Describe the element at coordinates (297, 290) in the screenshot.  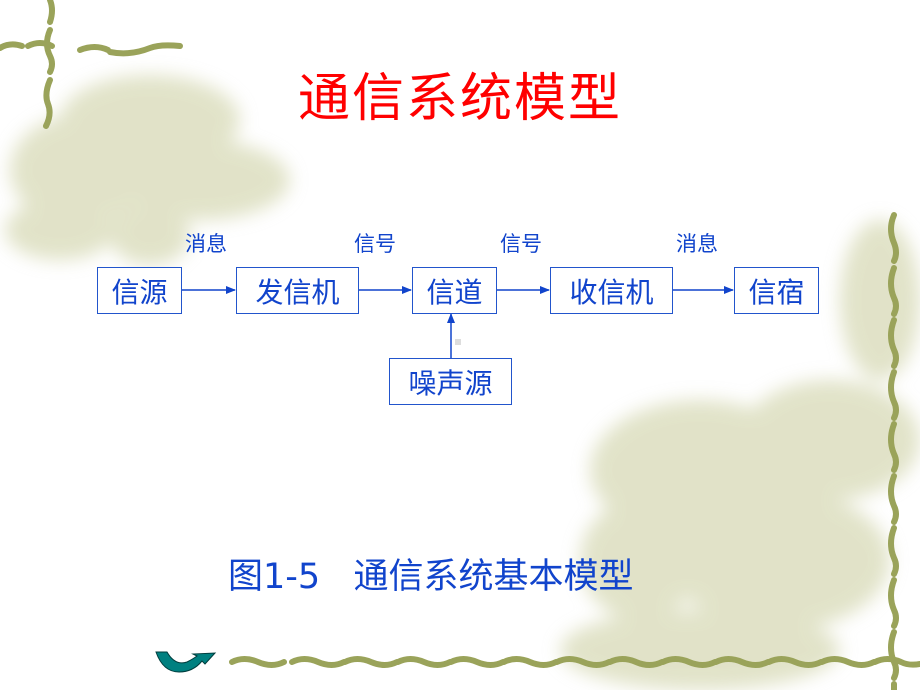
I see `node-transmitter: 发信机` at that location.